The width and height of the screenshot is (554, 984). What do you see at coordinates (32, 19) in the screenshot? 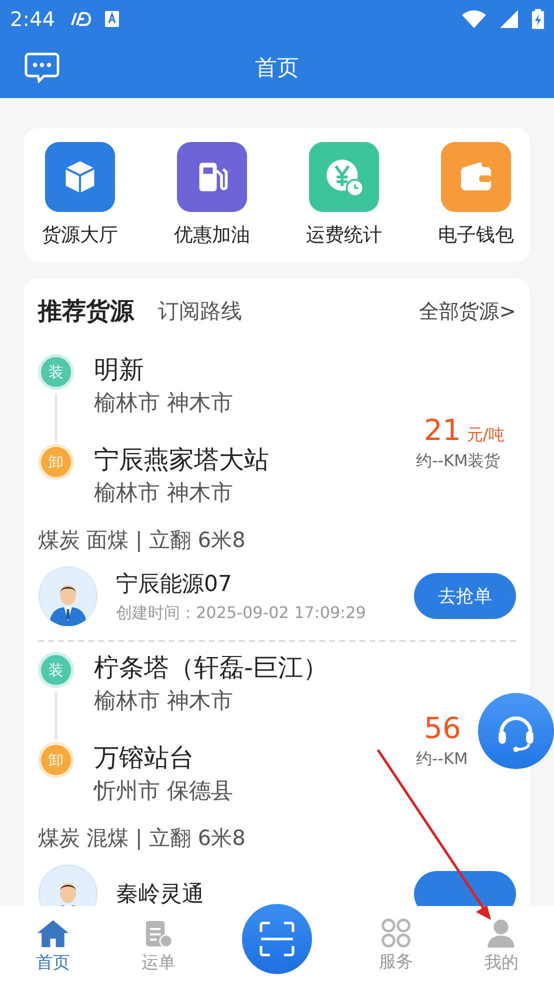
I see `status-time: 2:44` at bounding box center [32, 19].